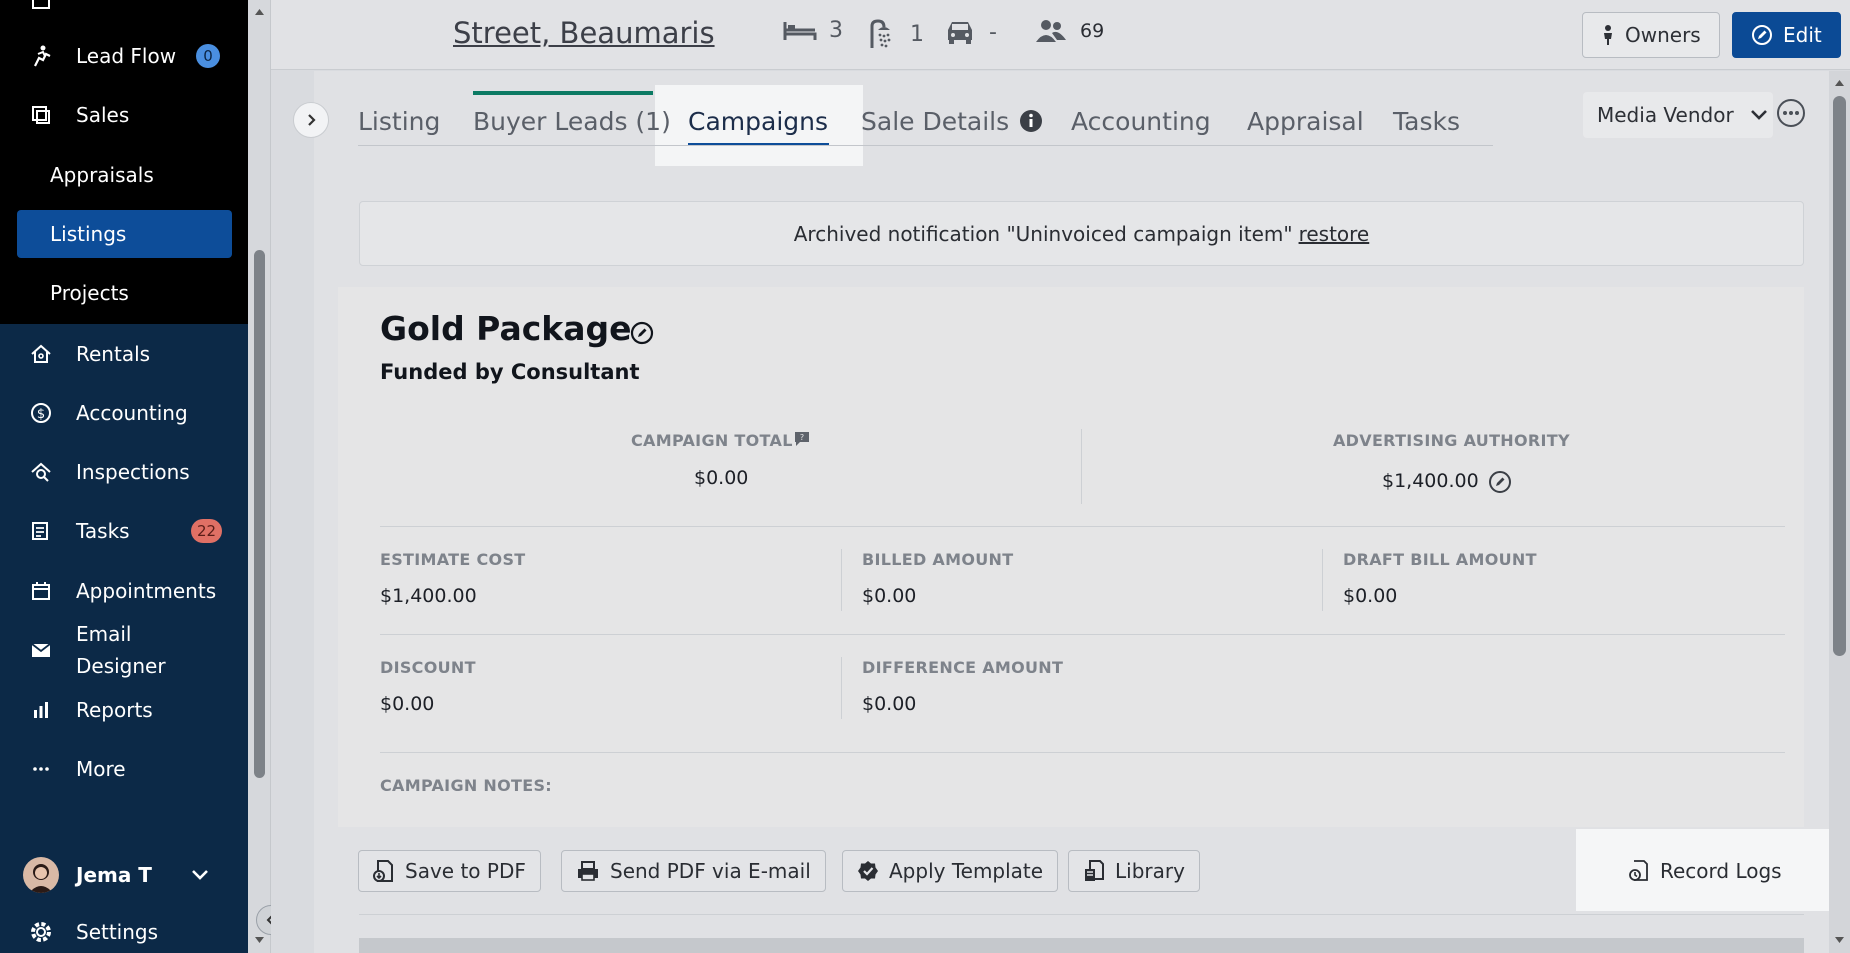  What do you see at coordinates (802, 439) in the screenshot?
I see `comment-icon: ?` at bounding box center [802, 439].